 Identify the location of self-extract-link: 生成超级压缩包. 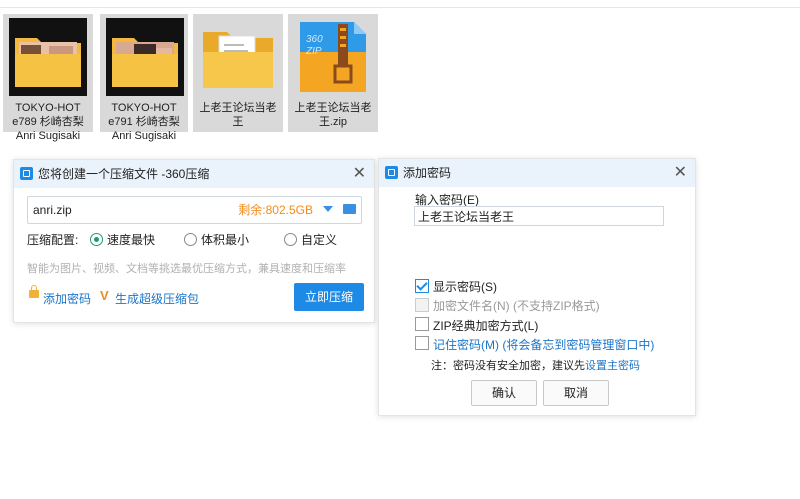
(157, 298).